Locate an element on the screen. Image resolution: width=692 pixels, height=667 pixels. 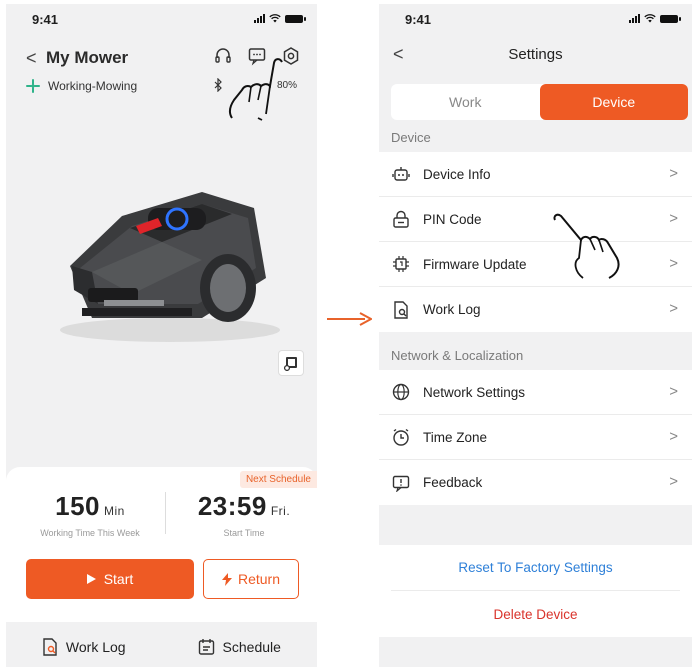
pin-code-row: PIN Code > is located at coordinates (535, 219).